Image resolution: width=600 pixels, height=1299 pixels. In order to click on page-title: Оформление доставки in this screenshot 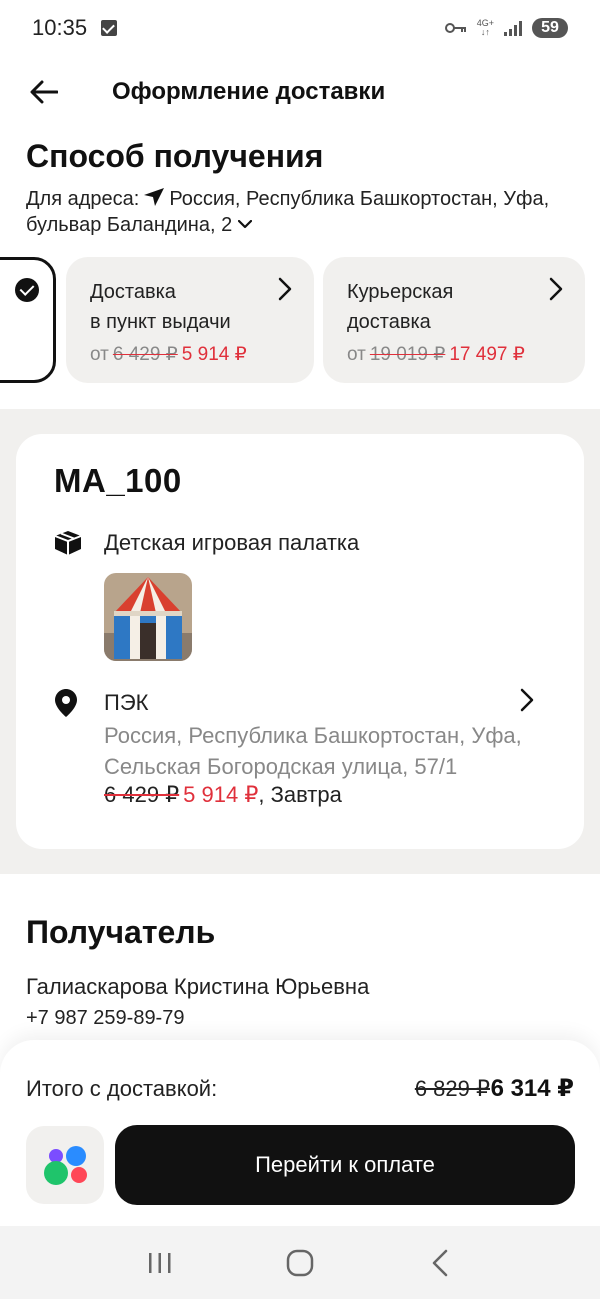, I will do `click(249, 91)`.